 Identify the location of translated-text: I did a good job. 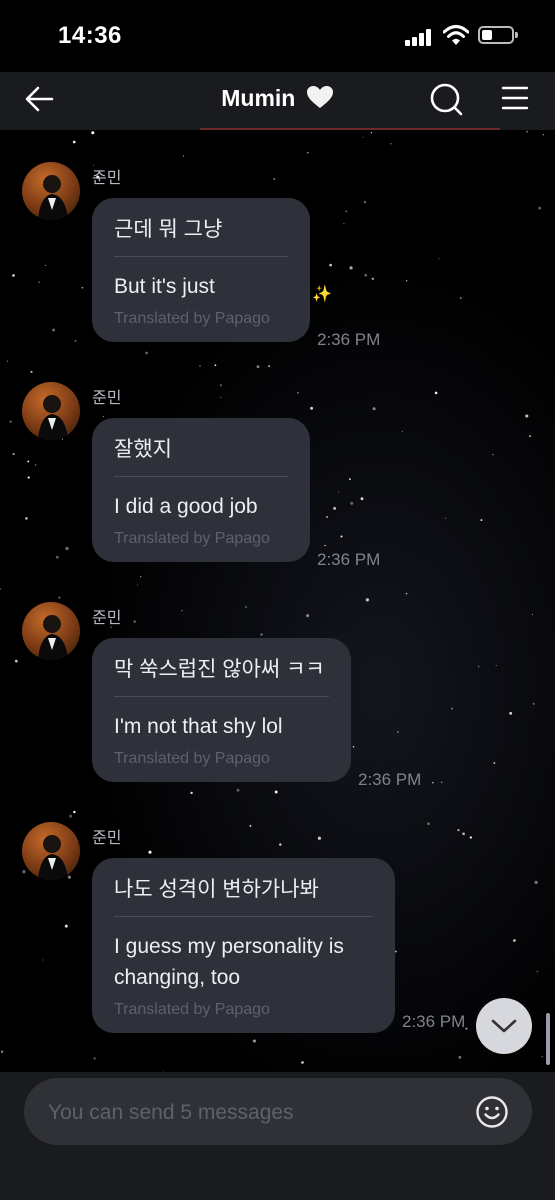
(186, 506).